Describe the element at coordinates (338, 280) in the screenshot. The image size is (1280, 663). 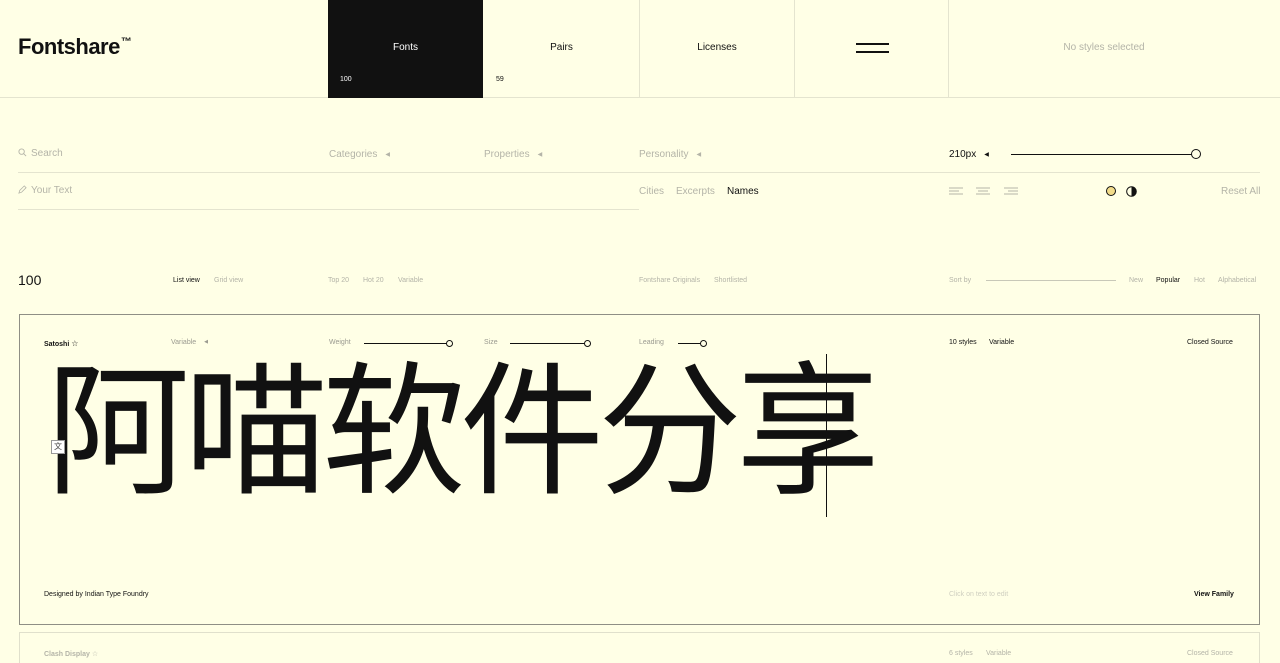
I see `filter-top-20: Top 20` at that location.